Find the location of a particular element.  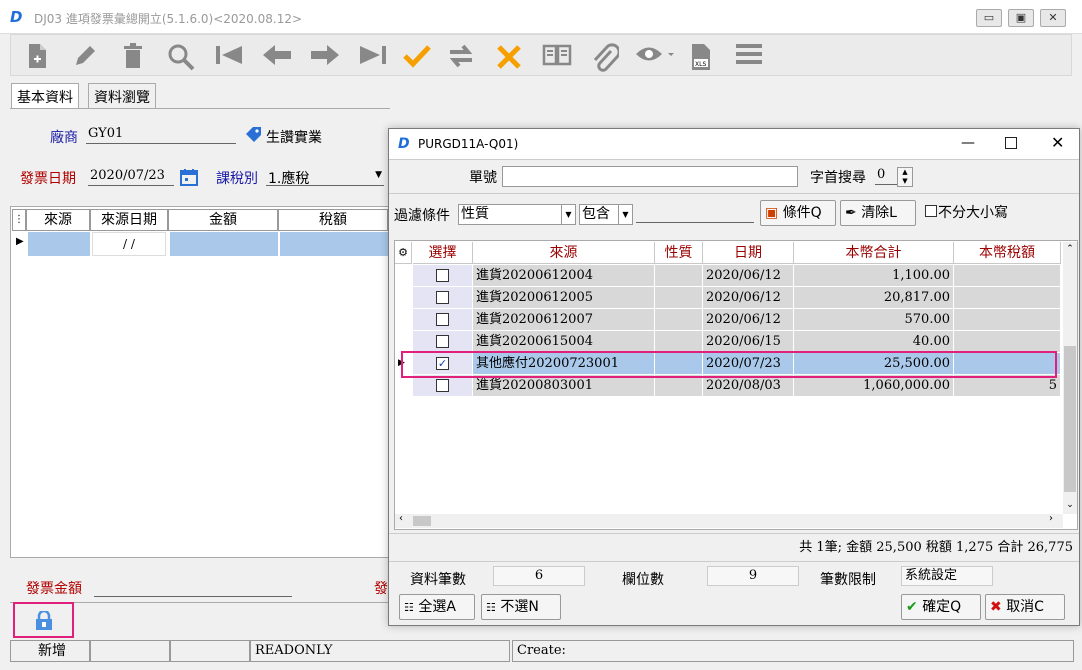

menu-hamburger-icon is located at coordinates (749, 55).